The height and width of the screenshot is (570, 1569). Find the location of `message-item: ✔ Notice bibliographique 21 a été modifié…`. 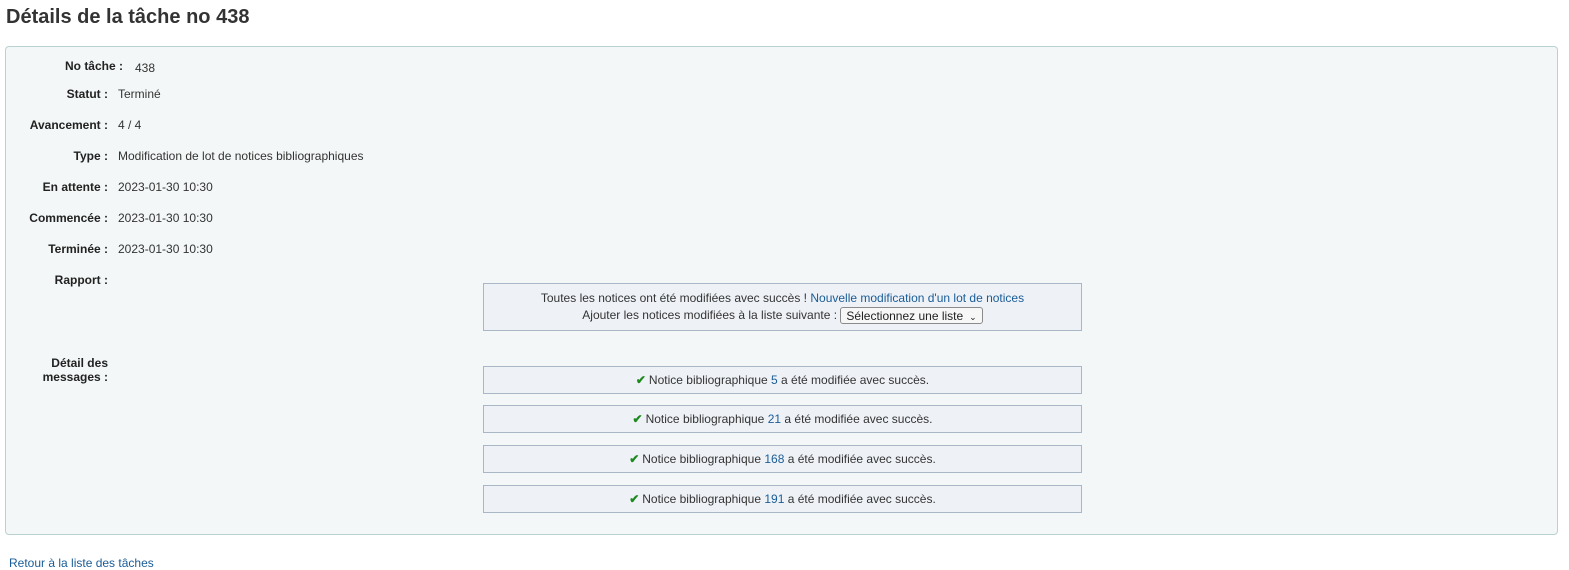

message-item: ✔ Notice bibliographique 21 a été modifié… is located at coordinates (782, 419).